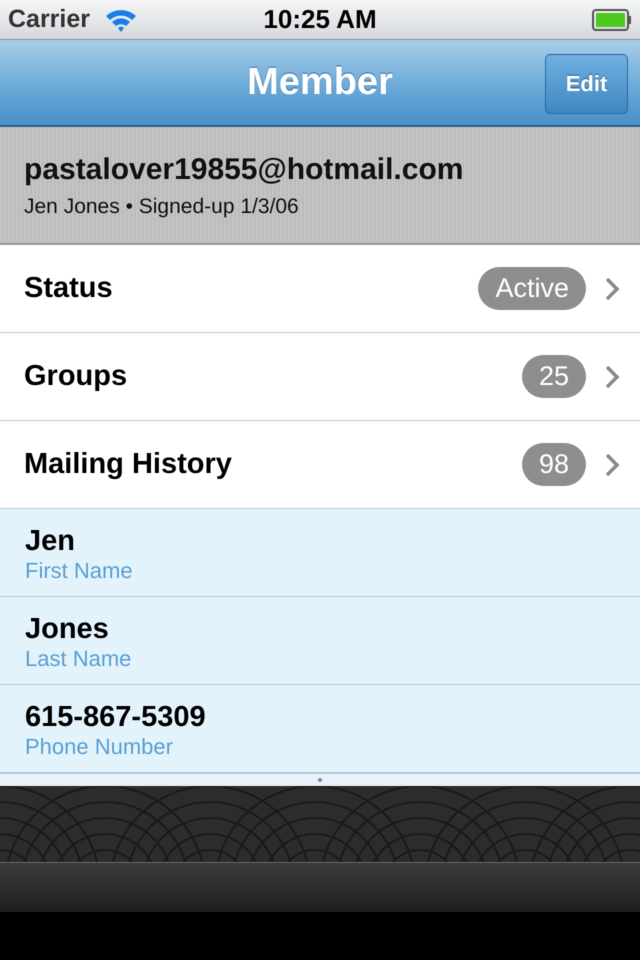 The height and width of the screenshot is (960, 640). What do you see at coordinates (612, 19) in the screenshot?
I see `battery-icon` at bounding box center [612, 19].